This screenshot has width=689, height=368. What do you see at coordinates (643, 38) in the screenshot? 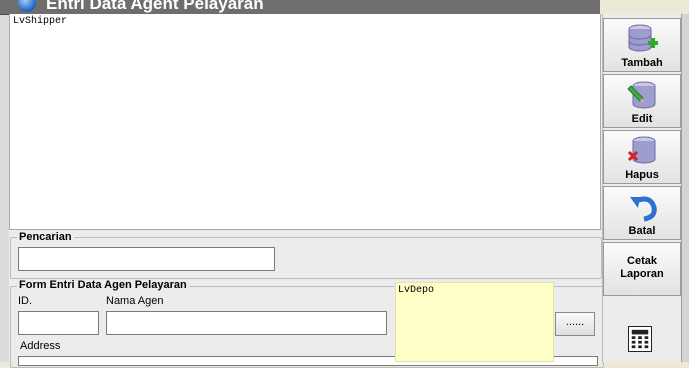
I see `database-add-icon` at bounding box center [643, 38].